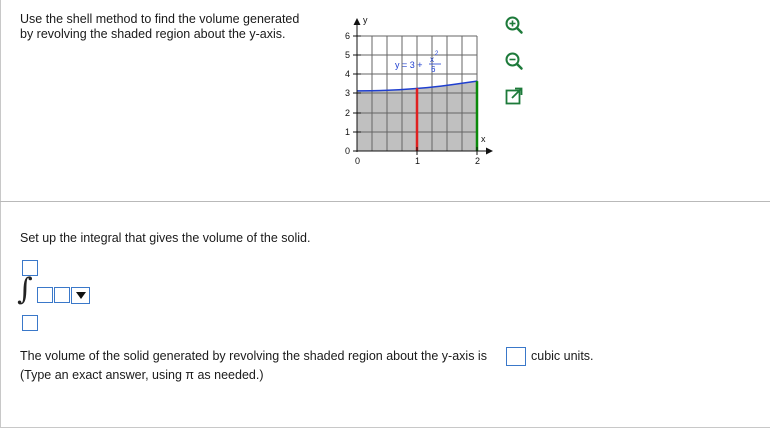 The height and width of the screenshot is (428, 770). Describe the element at coordinates (419, 90) in the screenshot. I see `region-graph: y x 6 5 4 3 2 1 0 0 1 2 y = 3 + x 2 6` at that location.